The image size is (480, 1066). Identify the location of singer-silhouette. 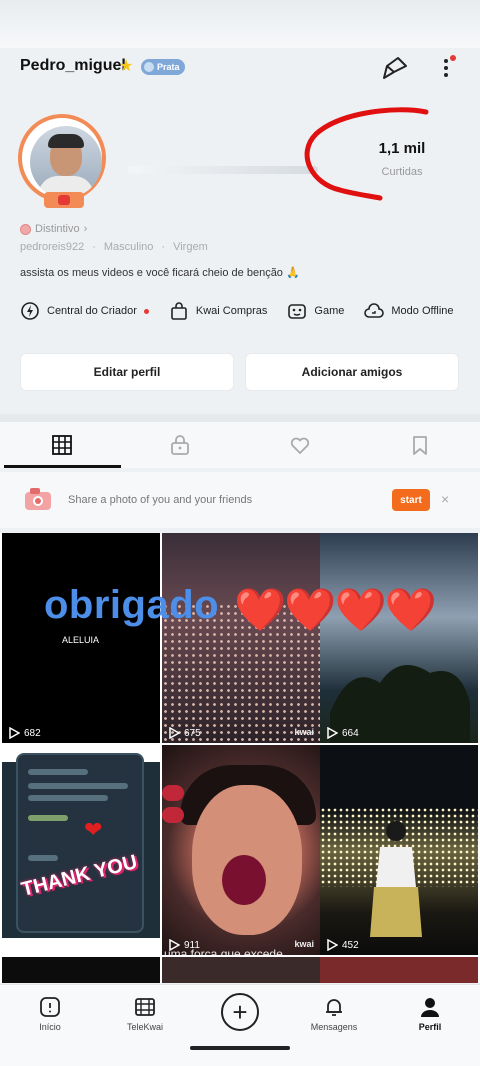
(396, 879).